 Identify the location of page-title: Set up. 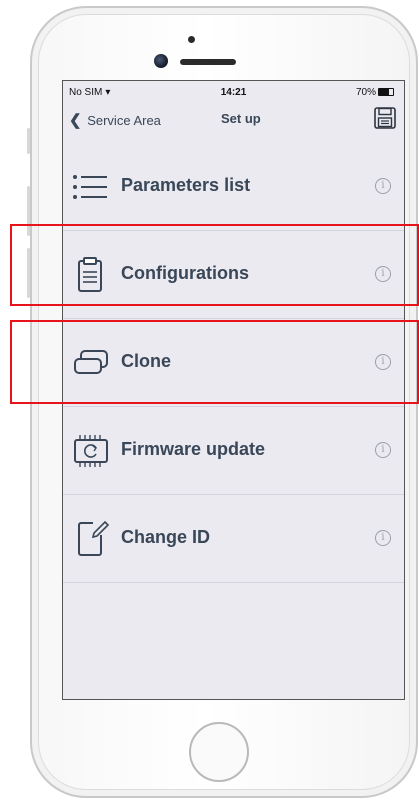
(241, 118).